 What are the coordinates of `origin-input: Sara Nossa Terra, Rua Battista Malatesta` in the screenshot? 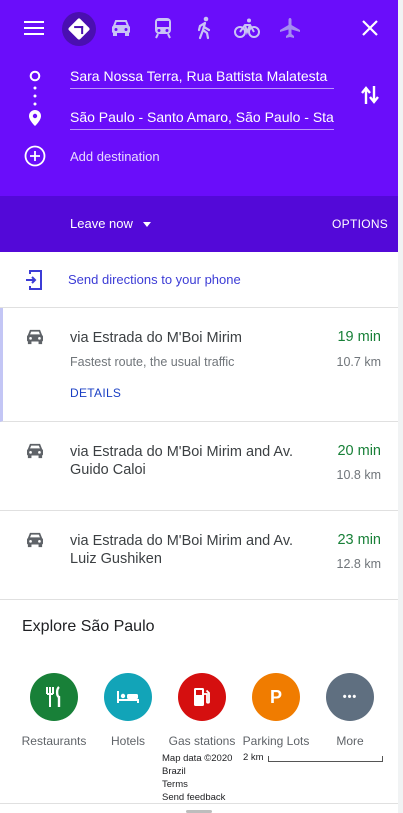 It's located at (202, 78).